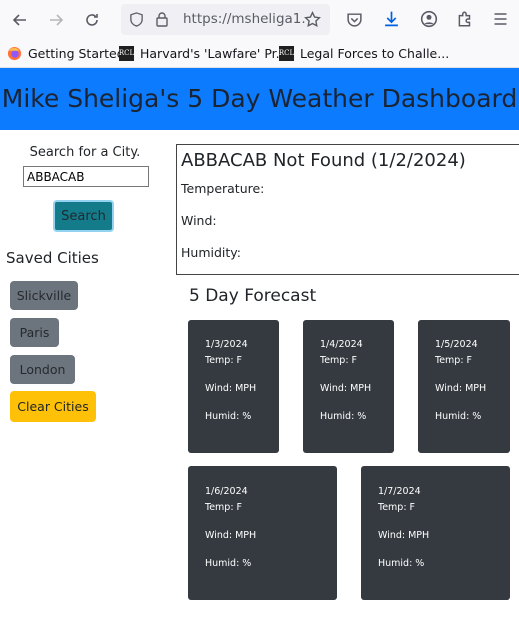 The height and width of the screenshot is (643, 519). What do you see at coordinates (162, 19) in the screenshot?
I see `lock-icon` at bounding box center [162, 19].